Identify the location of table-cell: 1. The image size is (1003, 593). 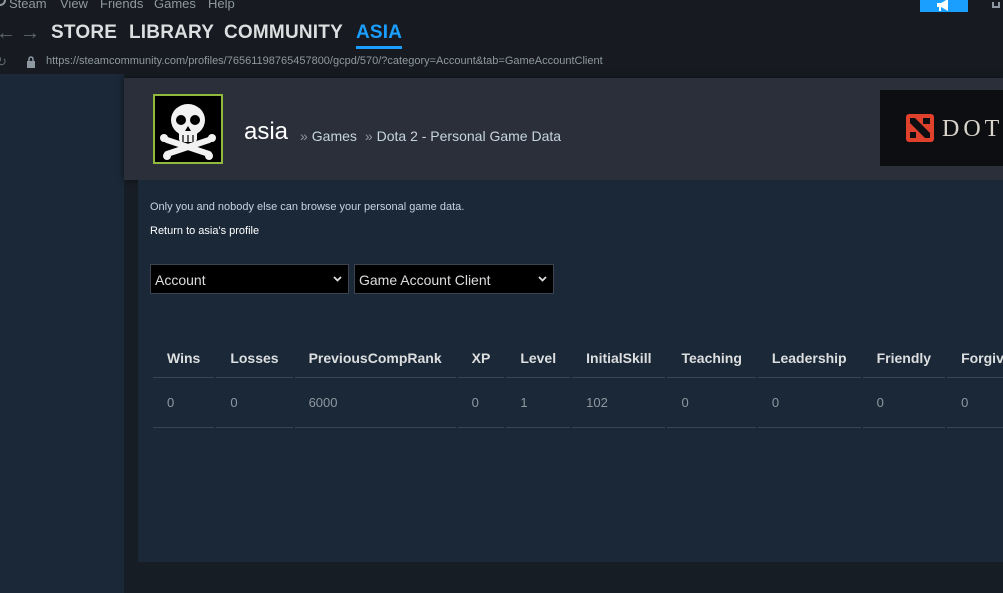
(538, 403).